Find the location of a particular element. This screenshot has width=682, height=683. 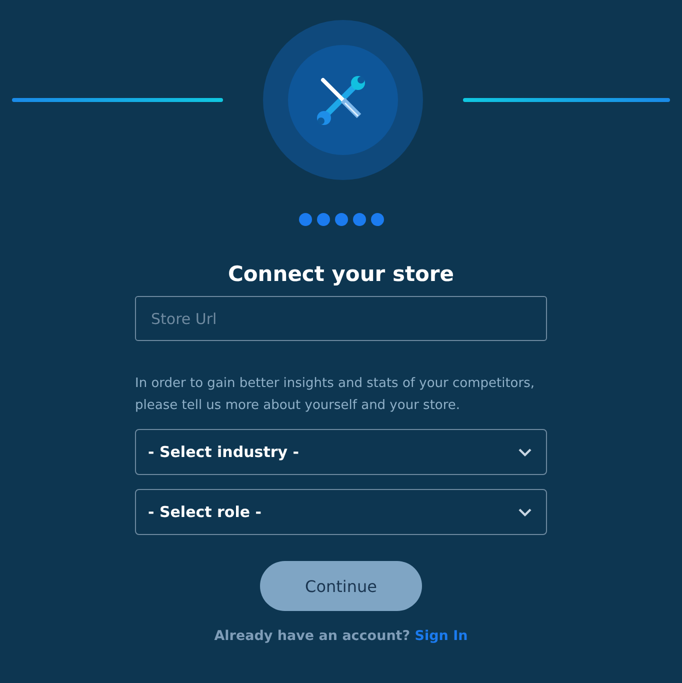

description-text: In order to gain better insights and stats of your competitors, please tell us more about yourself and your store. is located at coordinates (335, 394).